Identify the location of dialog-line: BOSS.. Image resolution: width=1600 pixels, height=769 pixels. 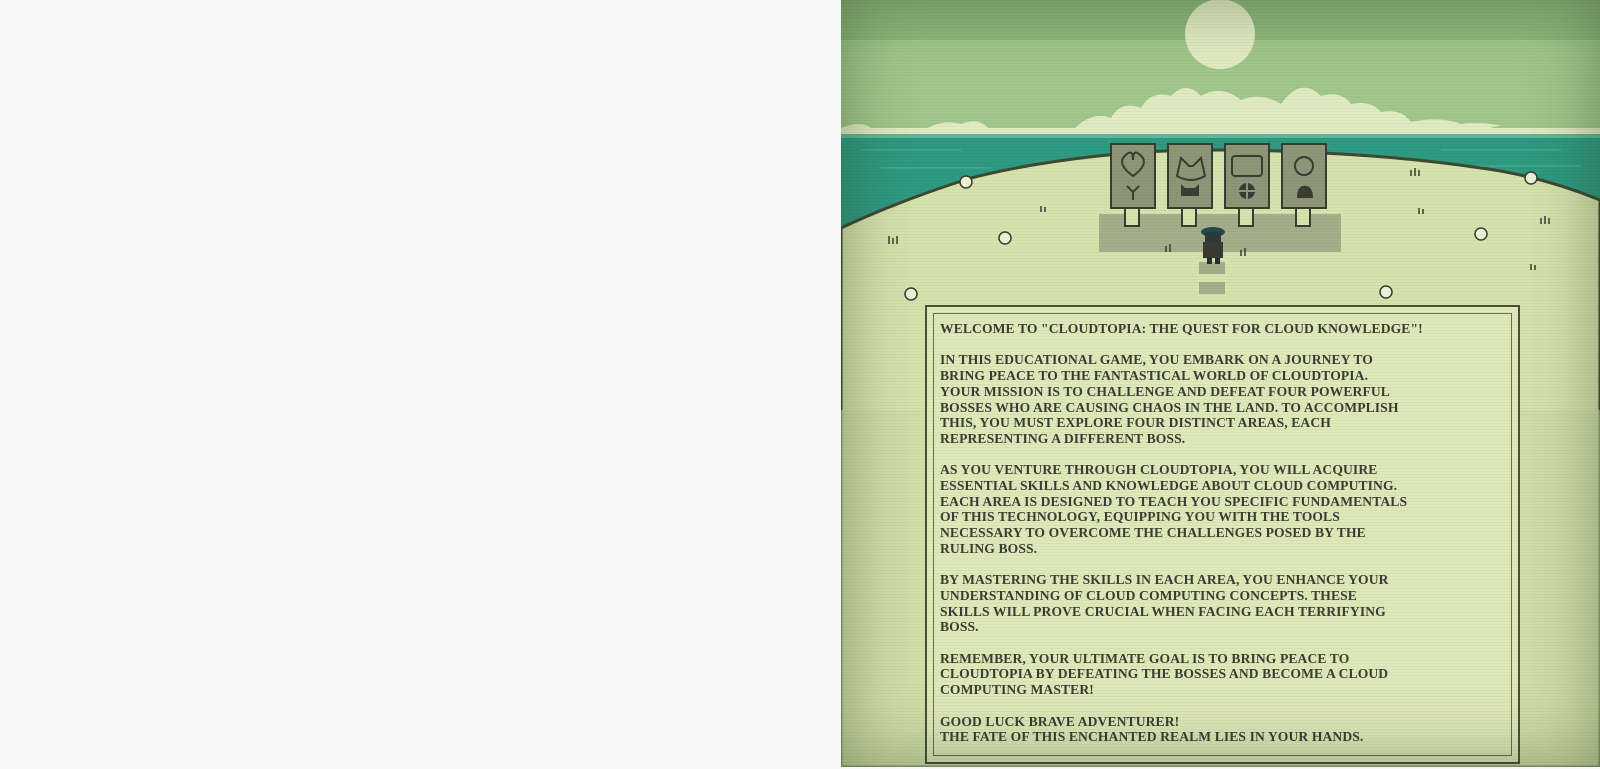
(959, 627).